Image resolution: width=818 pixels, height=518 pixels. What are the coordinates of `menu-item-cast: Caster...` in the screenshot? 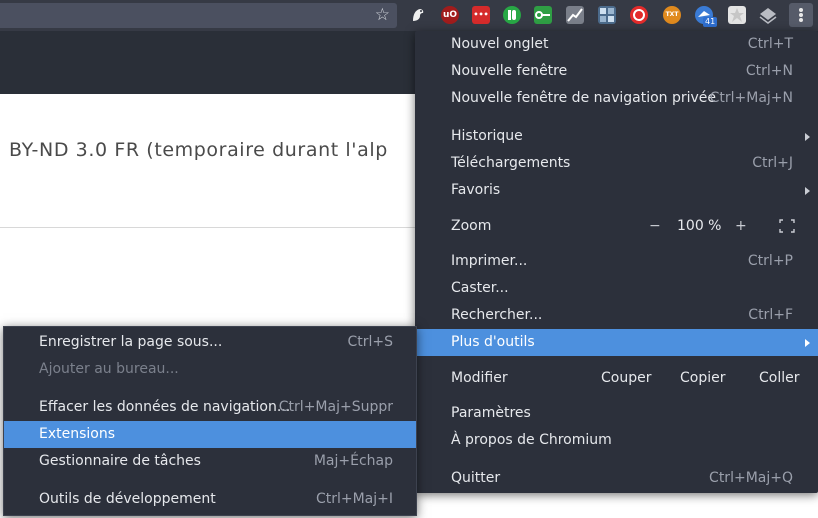 It's located at (616, 288).